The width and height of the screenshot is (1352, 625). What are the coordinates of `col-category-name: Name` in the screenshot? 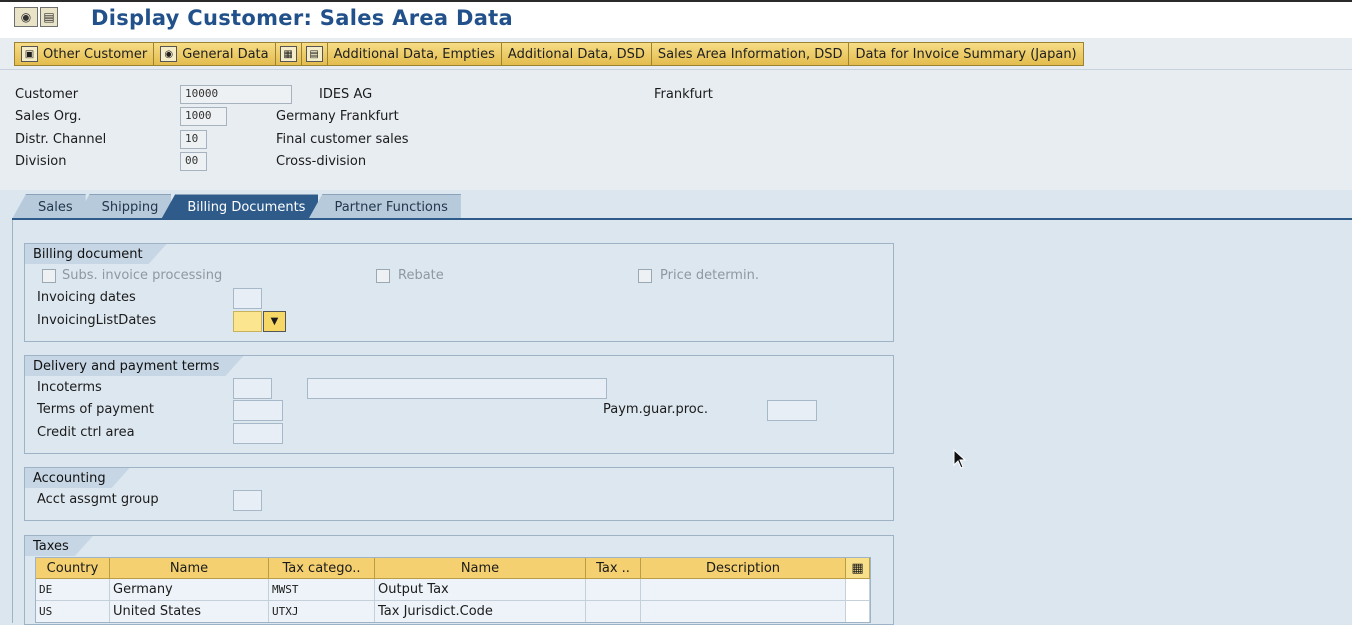 It's located at (480, 568).